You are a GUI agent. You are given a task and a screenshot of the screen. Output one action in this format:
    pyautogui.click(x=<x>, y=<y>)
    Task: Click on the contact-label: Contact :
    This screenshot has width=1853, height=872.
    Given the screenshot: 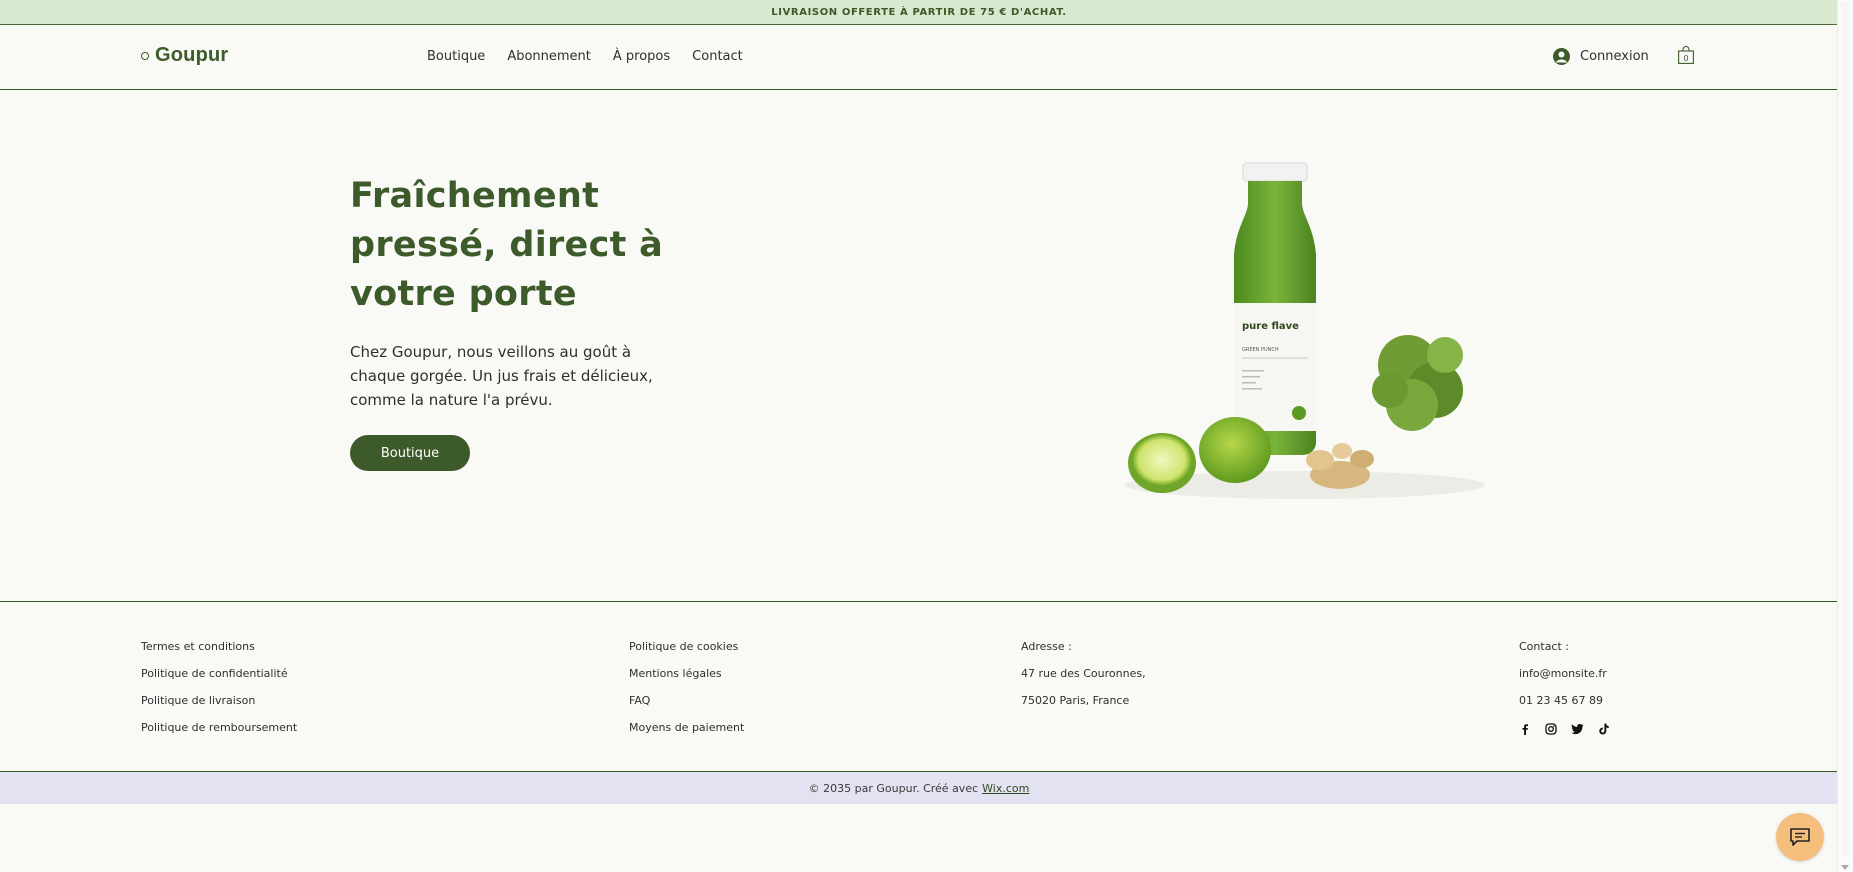 What is the action you would take?
    pyautogui.click(x=1544, y=646)
    